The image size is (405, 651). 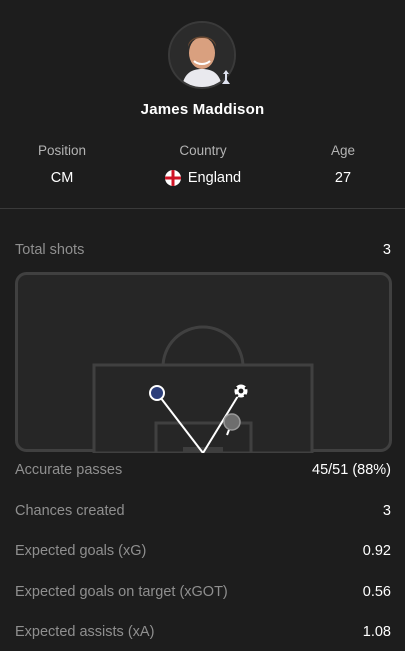 What do you see at coordinates (62, 164) in the screenshot?
I see `position-column: Position CM` at bounding box center [62, 164].